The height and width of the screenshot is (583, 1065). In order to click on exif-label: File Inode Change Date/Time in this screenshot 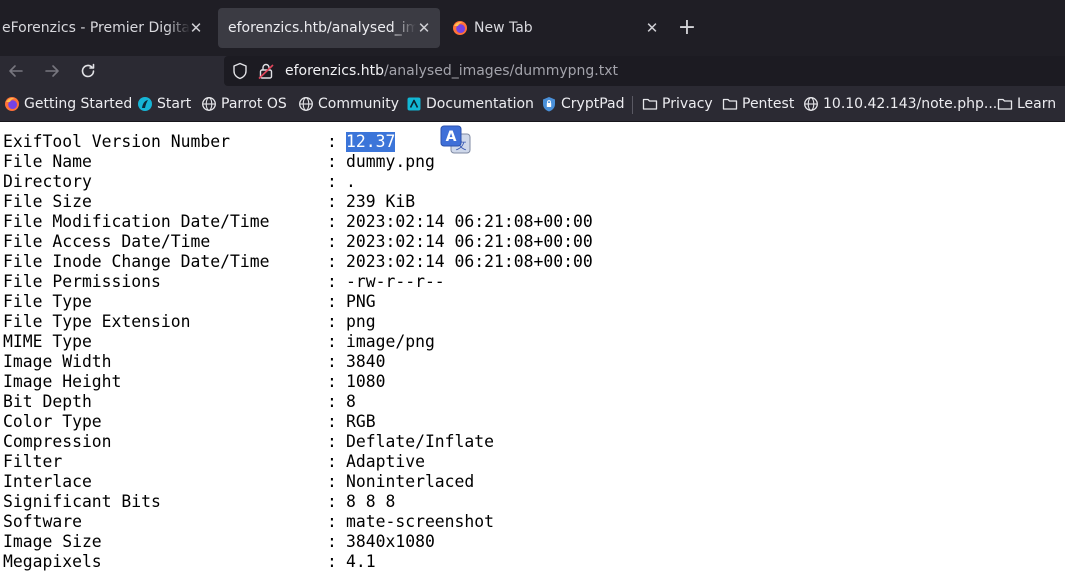, I will do `click(136, 261)`.